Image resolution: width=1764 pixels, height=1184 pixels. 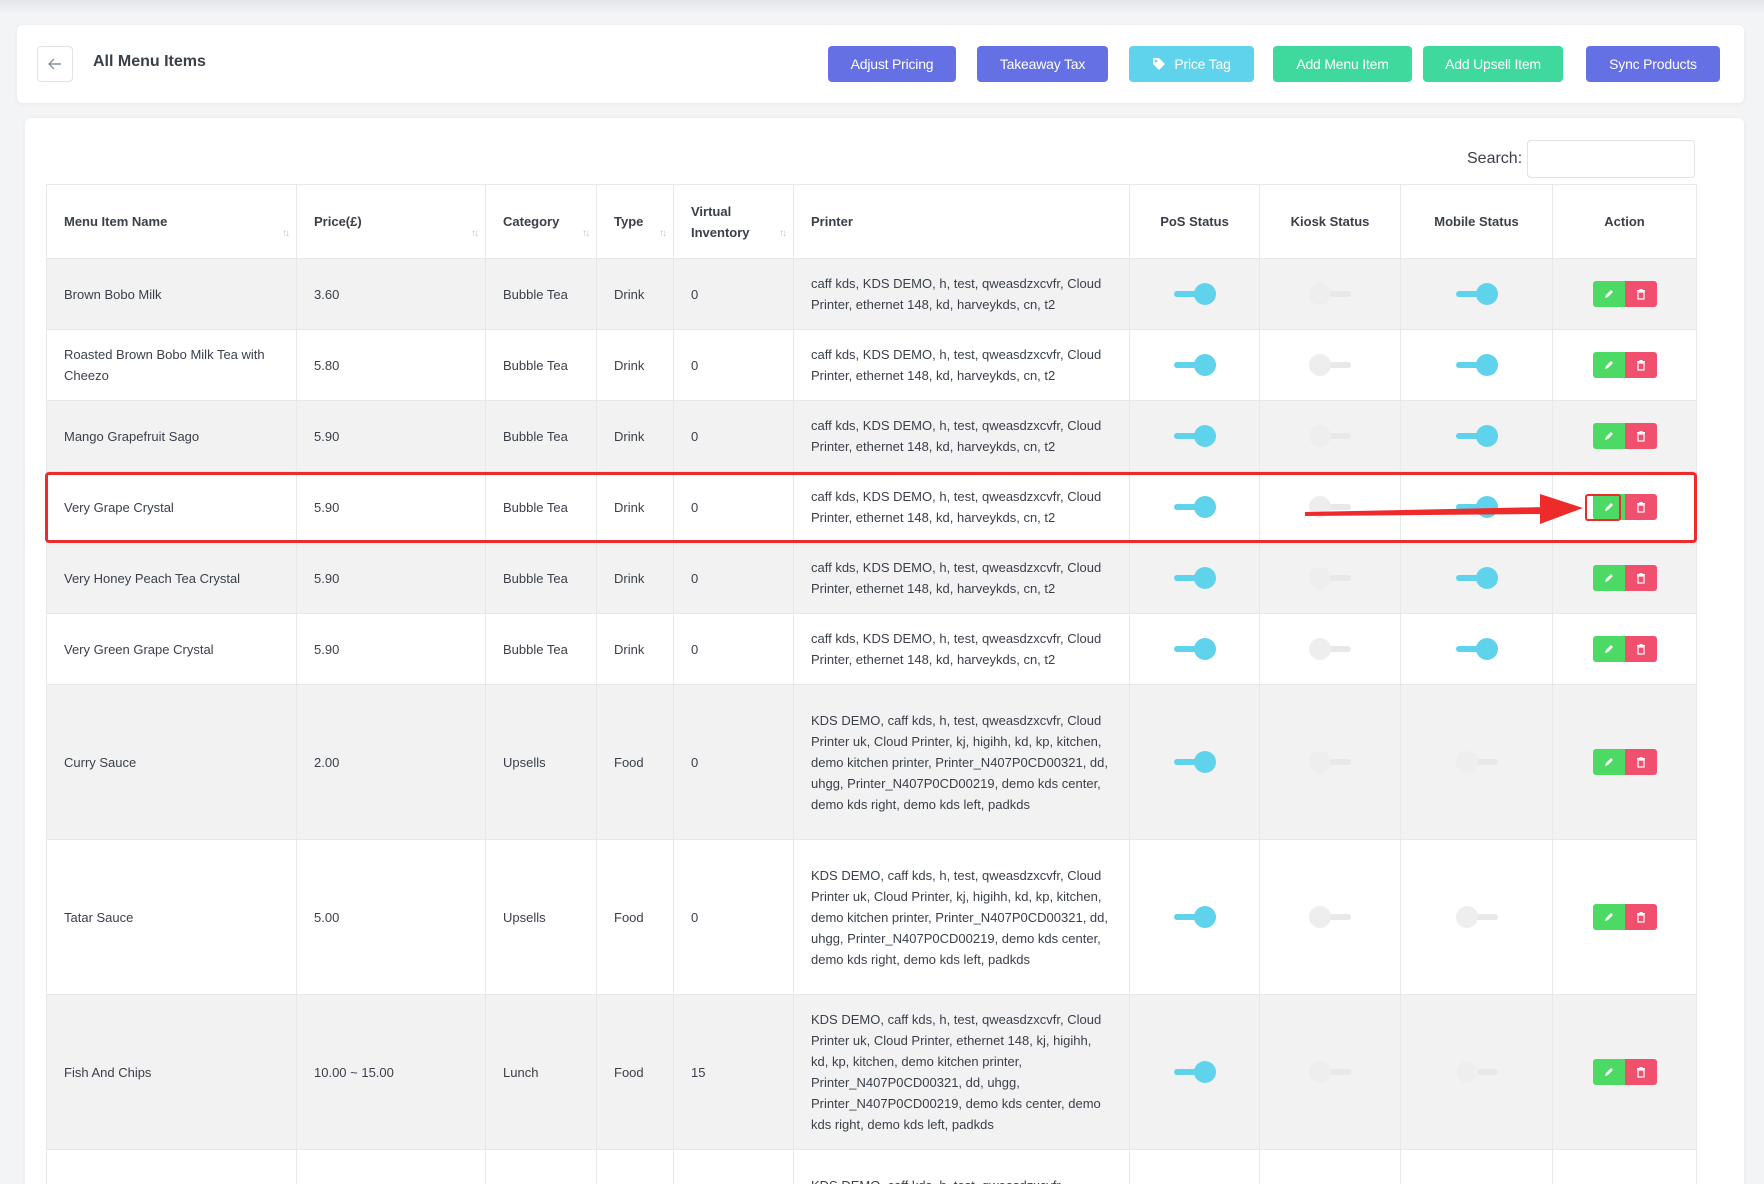 What do you see at coordinates (171, 649) in the screenshot?
I see `cell-item-name: Very Green Grape Crystal` at bounding box center [171, 649].